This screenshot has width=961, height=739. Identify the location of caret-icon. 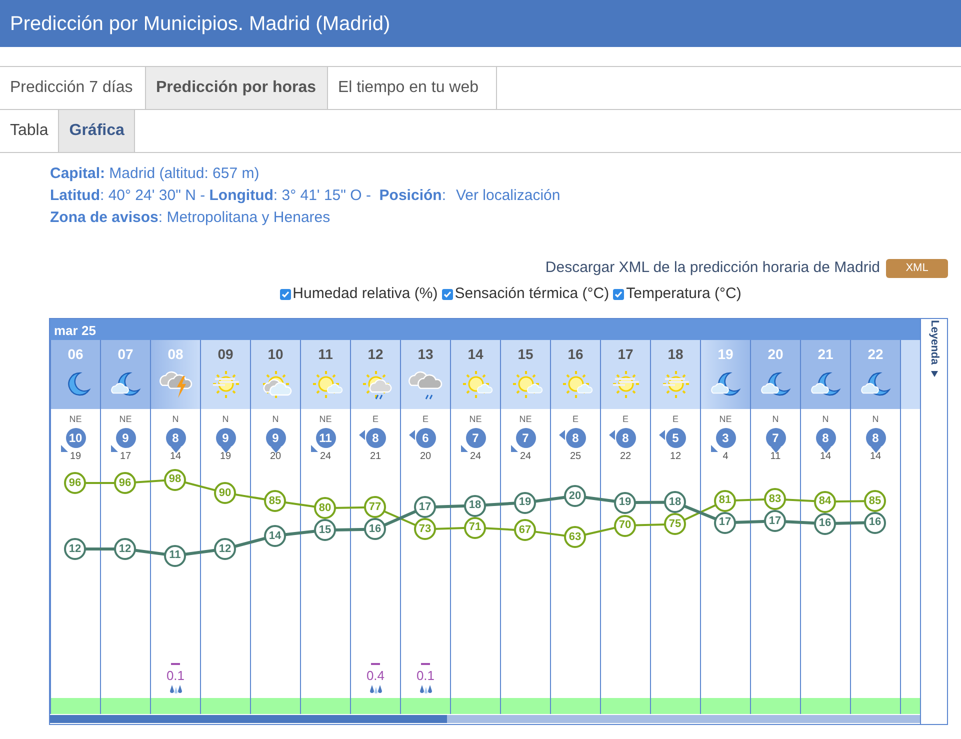
(934, 373).